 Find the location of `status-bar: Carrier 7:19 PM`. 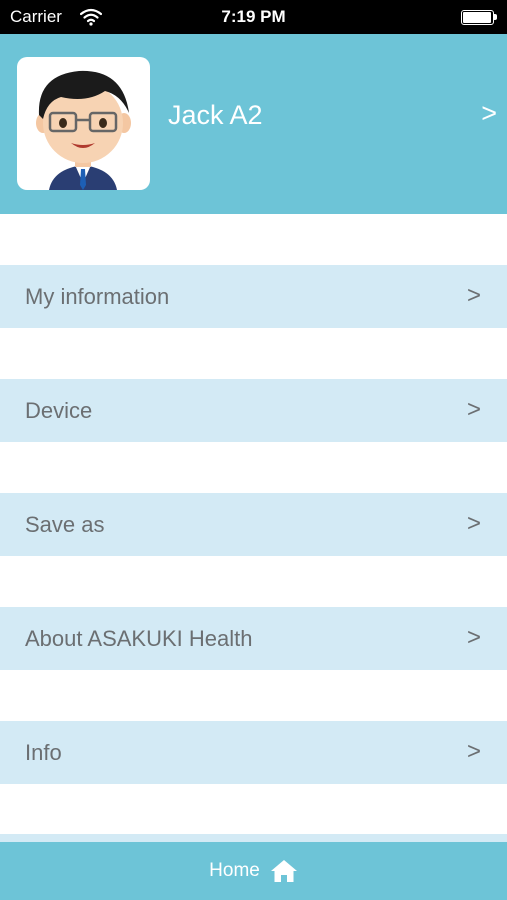

status-bar: Carrier 7:19 PM is located at coordinates (253, 17).